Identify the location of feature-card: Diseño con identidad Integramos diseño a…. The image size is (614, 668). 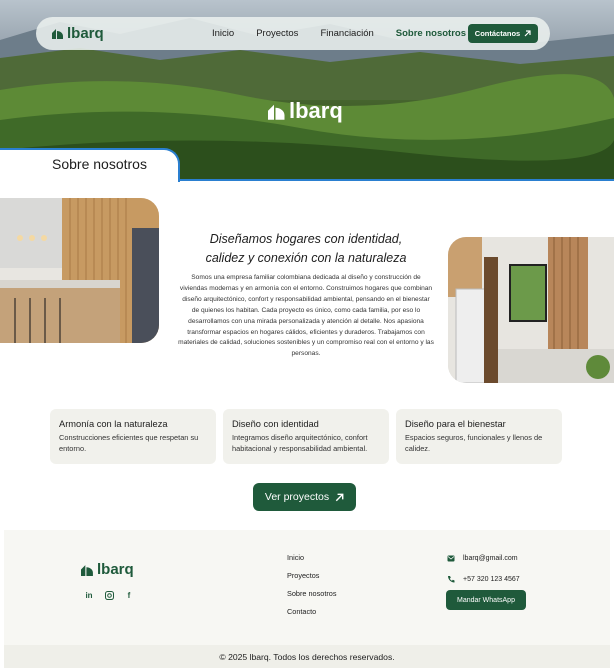
(306, 436).